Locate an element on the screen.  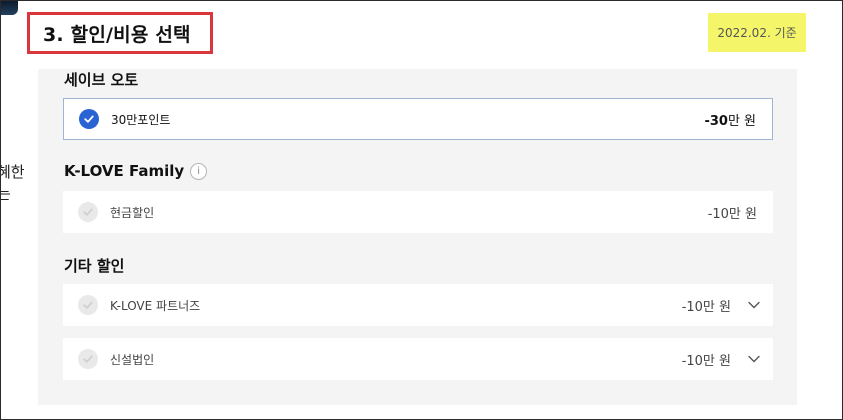
option-cash-discount: 현금할인 -10만 원 is located at coordinates (418, 212).